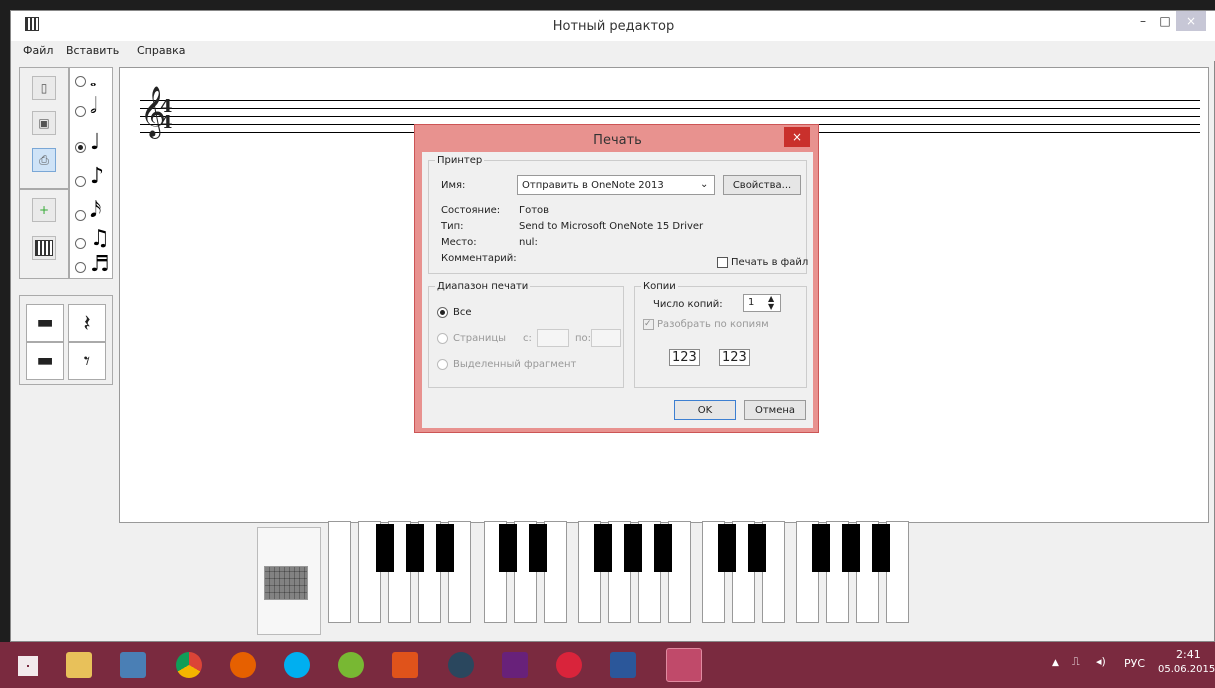 Image resolution: width=1215 pixels, height=688 pixels. What do you see at coordinates (1165, 21) in the screenshot?
I see `maximize-button: □` at bounding box center [1165, 21].